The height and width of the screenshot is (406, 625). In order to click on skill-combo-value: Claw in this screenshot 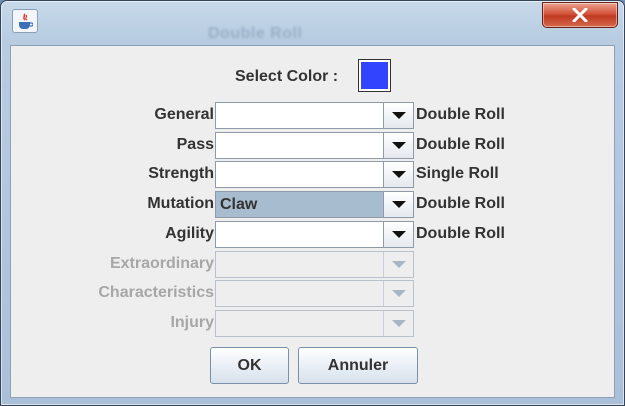, I will do `click(299, 204)`.